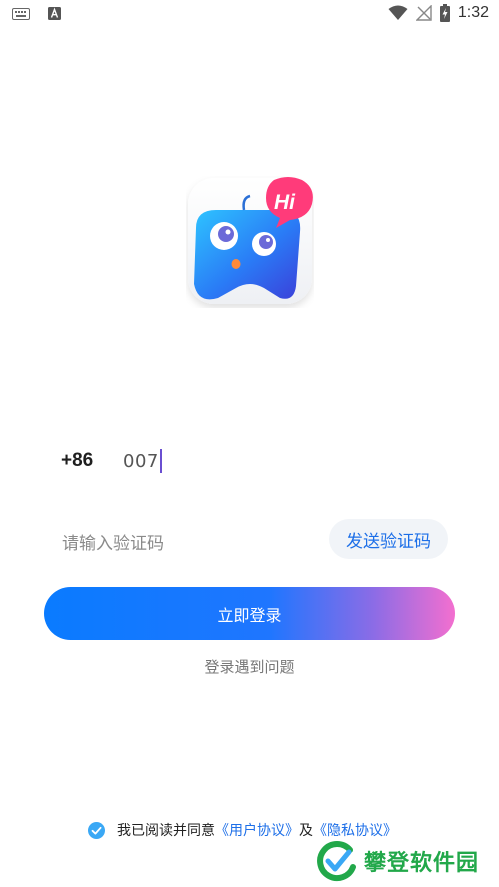  Describe the element at coordinates (249, 15) in the screenshot. I see `status-bar: 1:32` at that location.